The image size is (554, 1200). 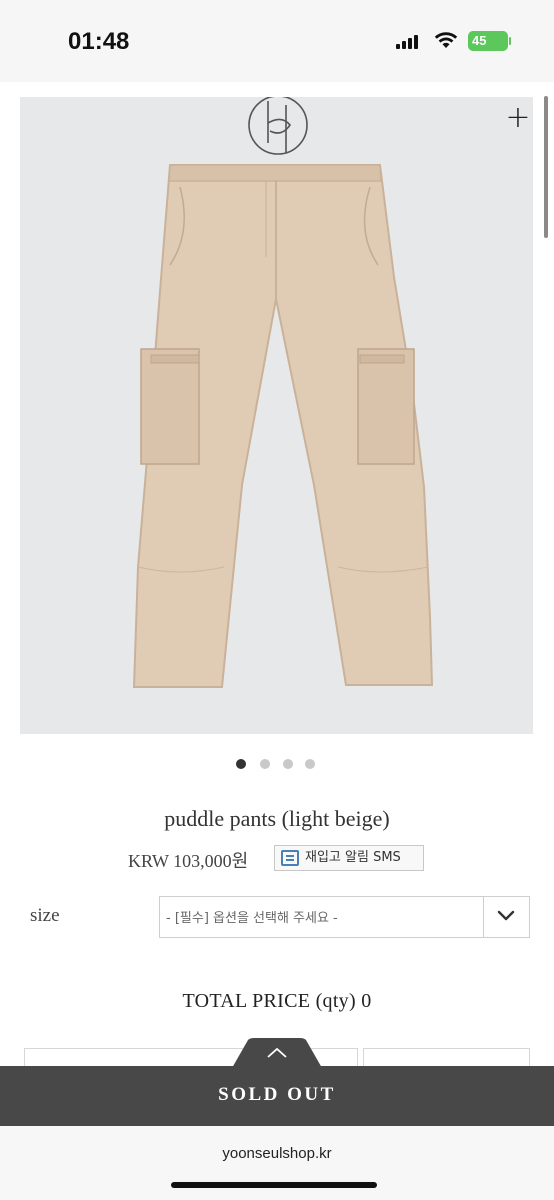 I want to click on chevron-down-icon, so click(x=506, y=915).